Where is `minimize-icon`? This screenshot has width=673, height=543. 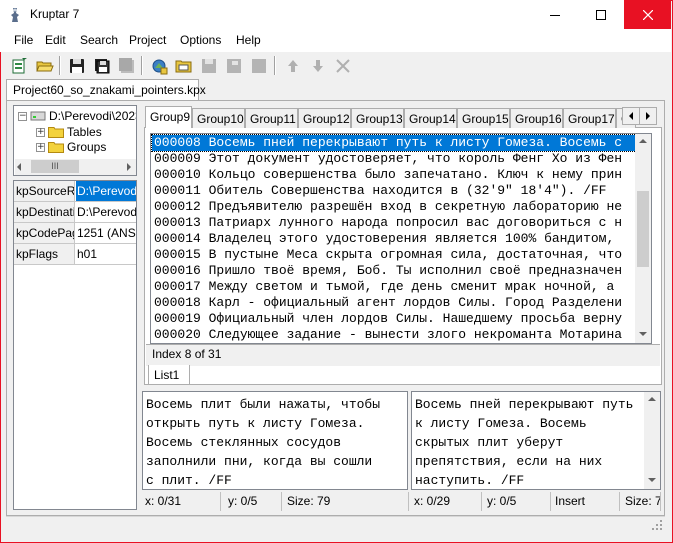 minimize-icon is located at coordinates (555, 15).